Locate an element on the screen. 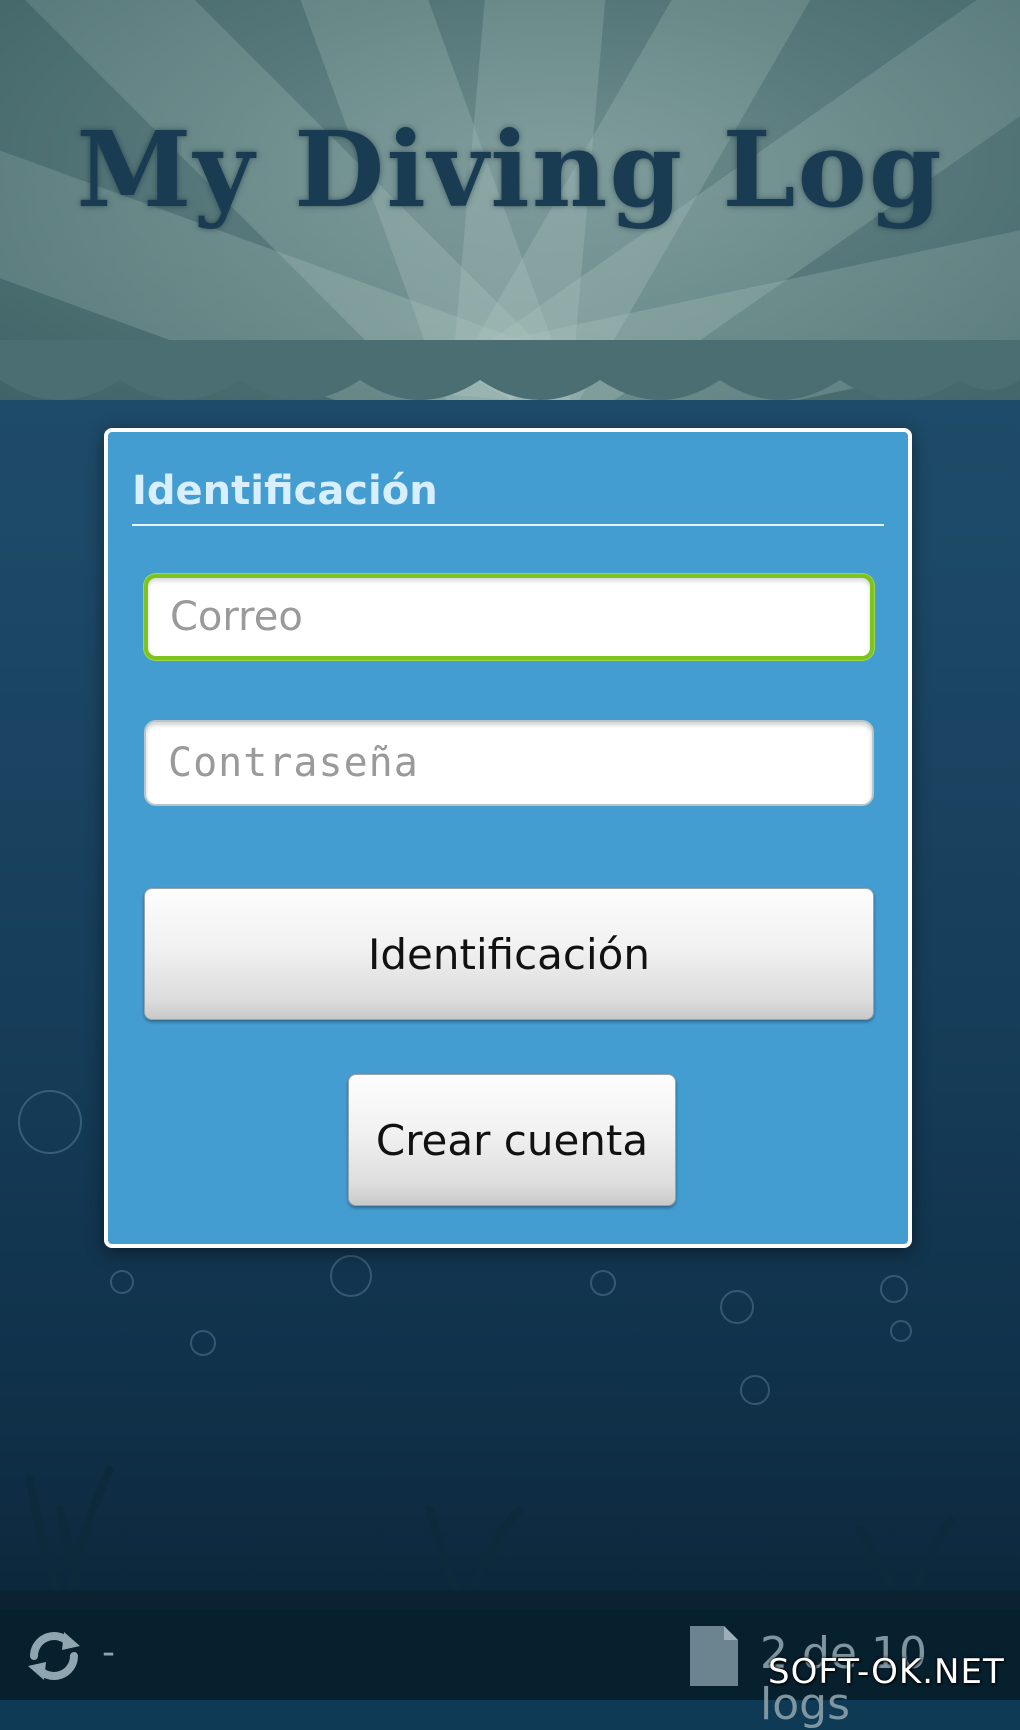 Image resolution: width=1020 pixels, height=1730 pixels. watermark: SOFT-OK.NET is located at coordinates (886, 1672).